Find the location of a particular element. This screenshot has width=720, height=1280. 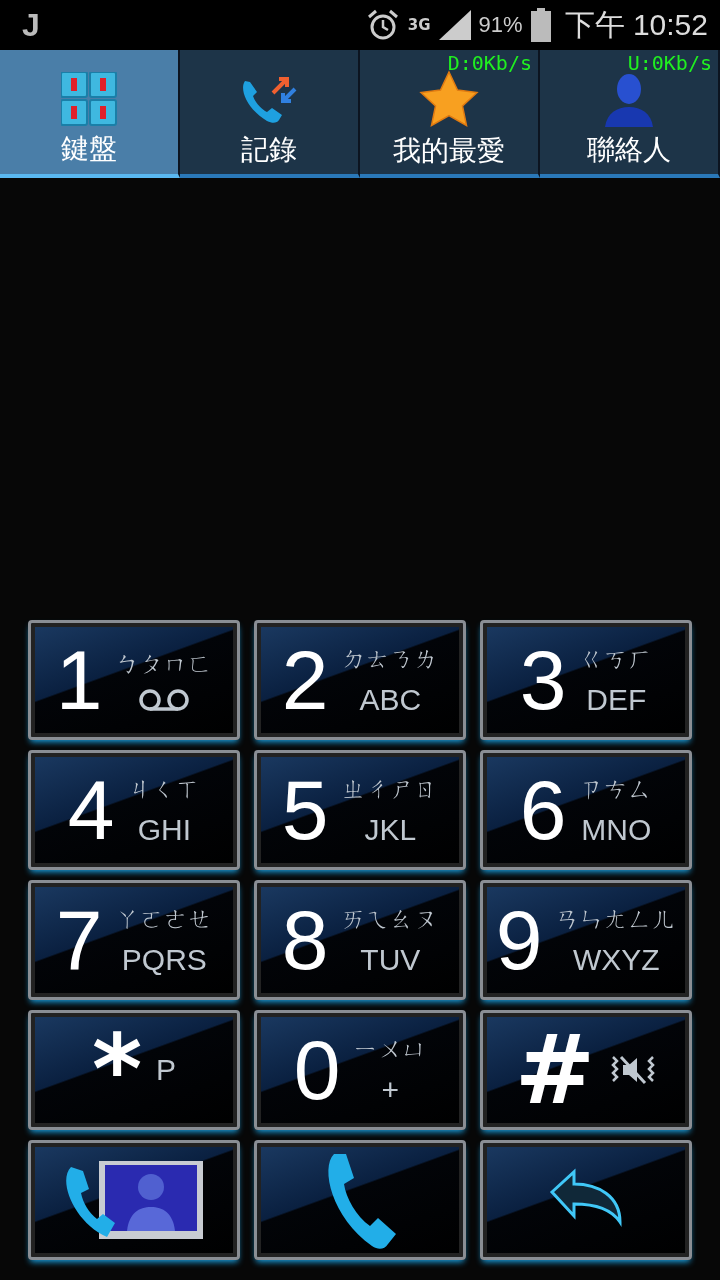

tab: 鍵盤 is located at coordinates (90, 114).